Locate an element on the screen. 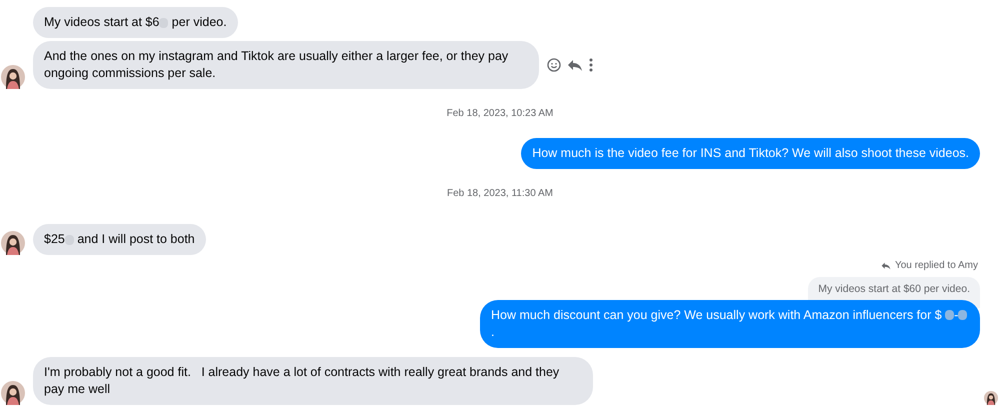  message-bubble: How much discount can you give? We usually work with Amazon influencers for $ - . is located at coordinates (730, 324).